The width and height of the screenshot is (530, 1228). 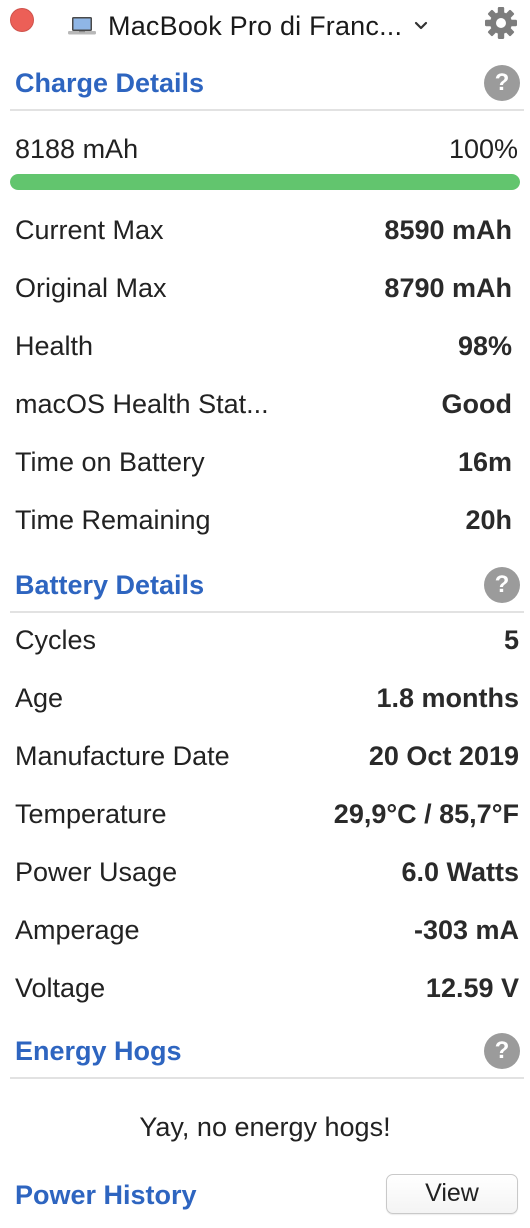 What do you see at coordinates (265, 289) in the screenshot?
I see `row-original-max: Original Max 8790 mAh` at bounding box center [265, 289].